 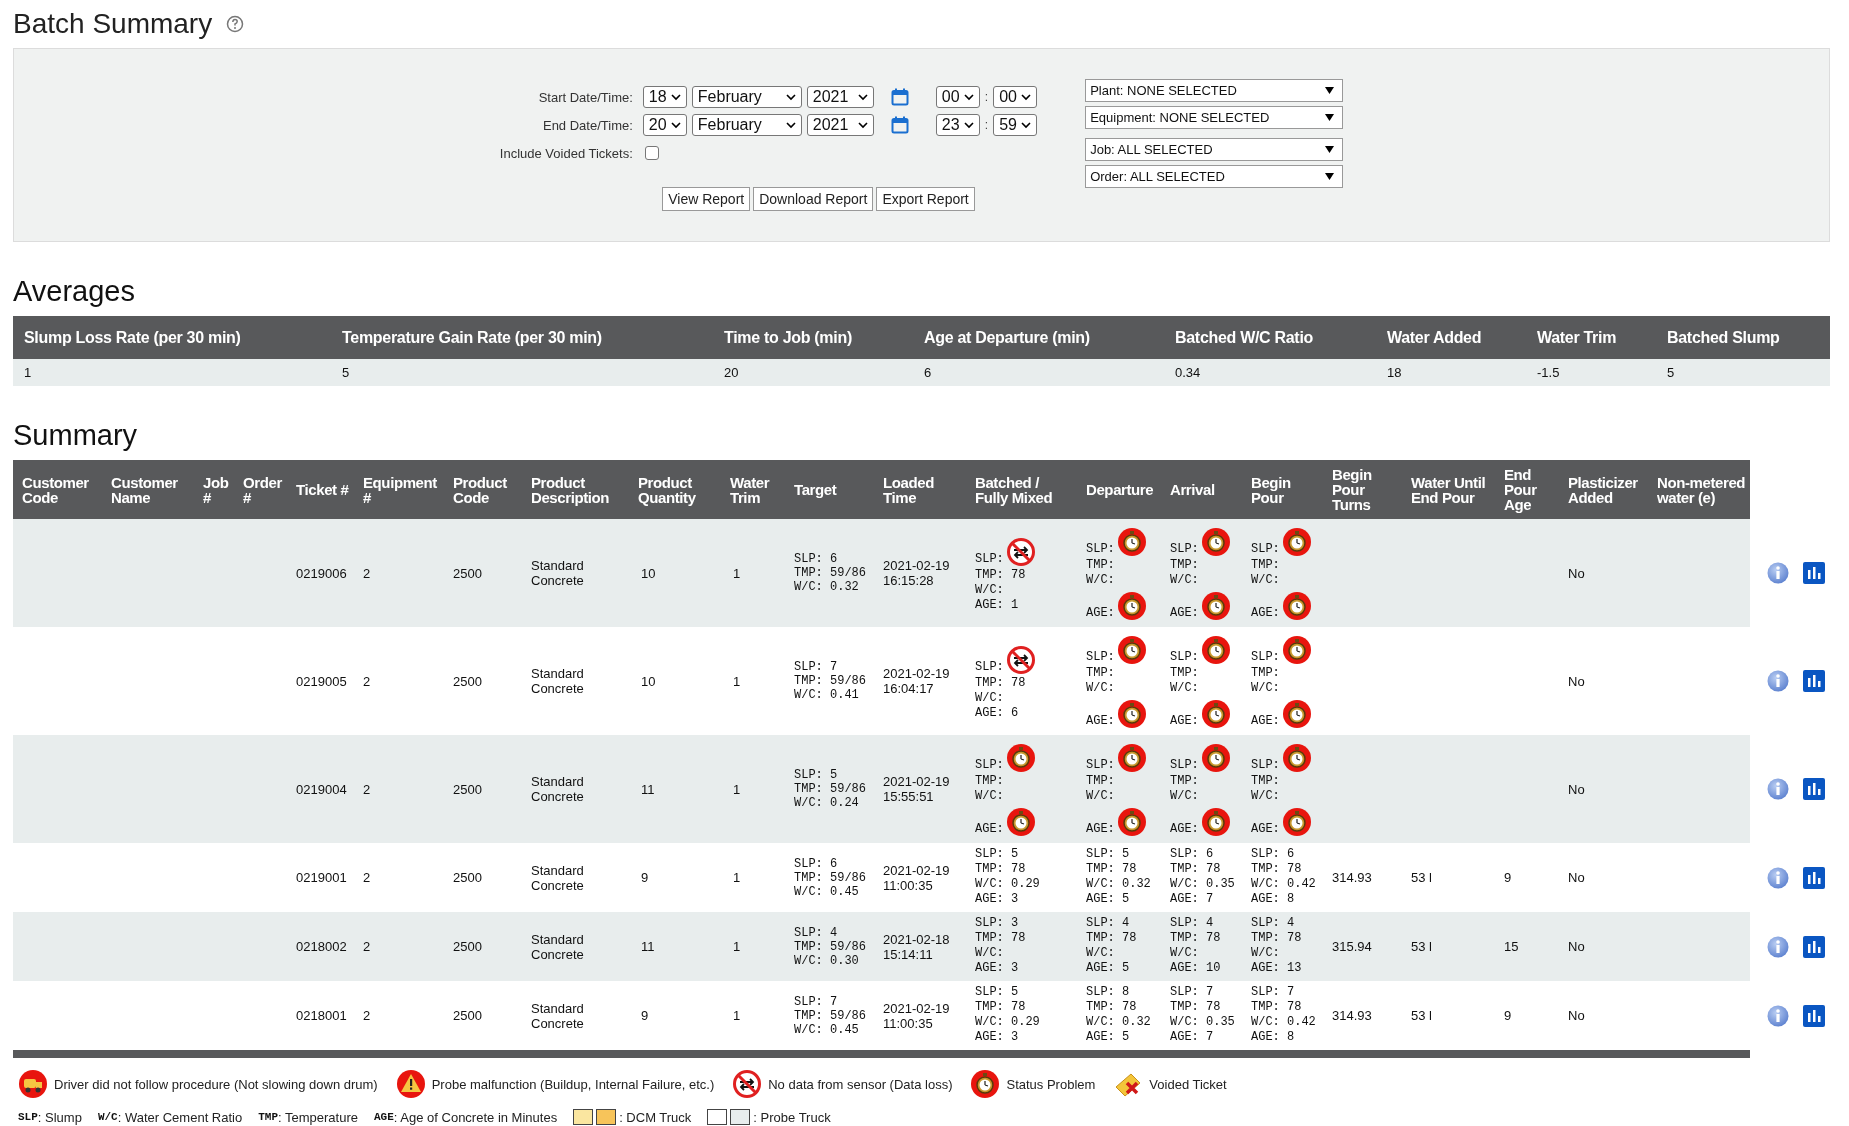 I want to click on dropdown: Job: ALL SELECTED, so click(x=1214, y=149).